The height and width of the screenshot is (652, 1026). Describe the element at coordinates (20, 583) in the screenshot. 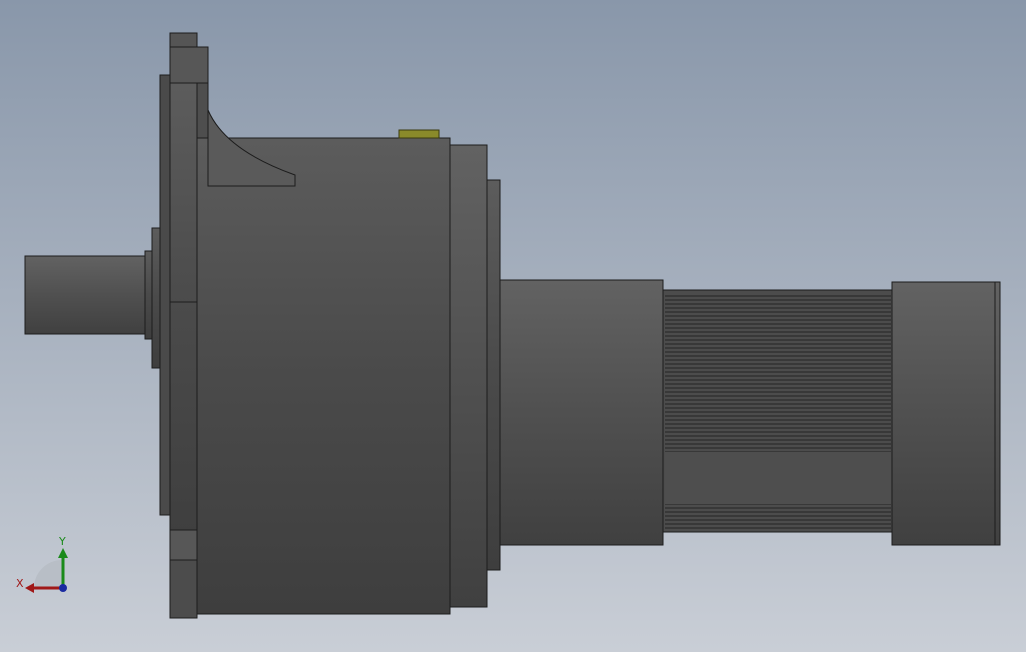

I see `triad-x-label: X` at that location.